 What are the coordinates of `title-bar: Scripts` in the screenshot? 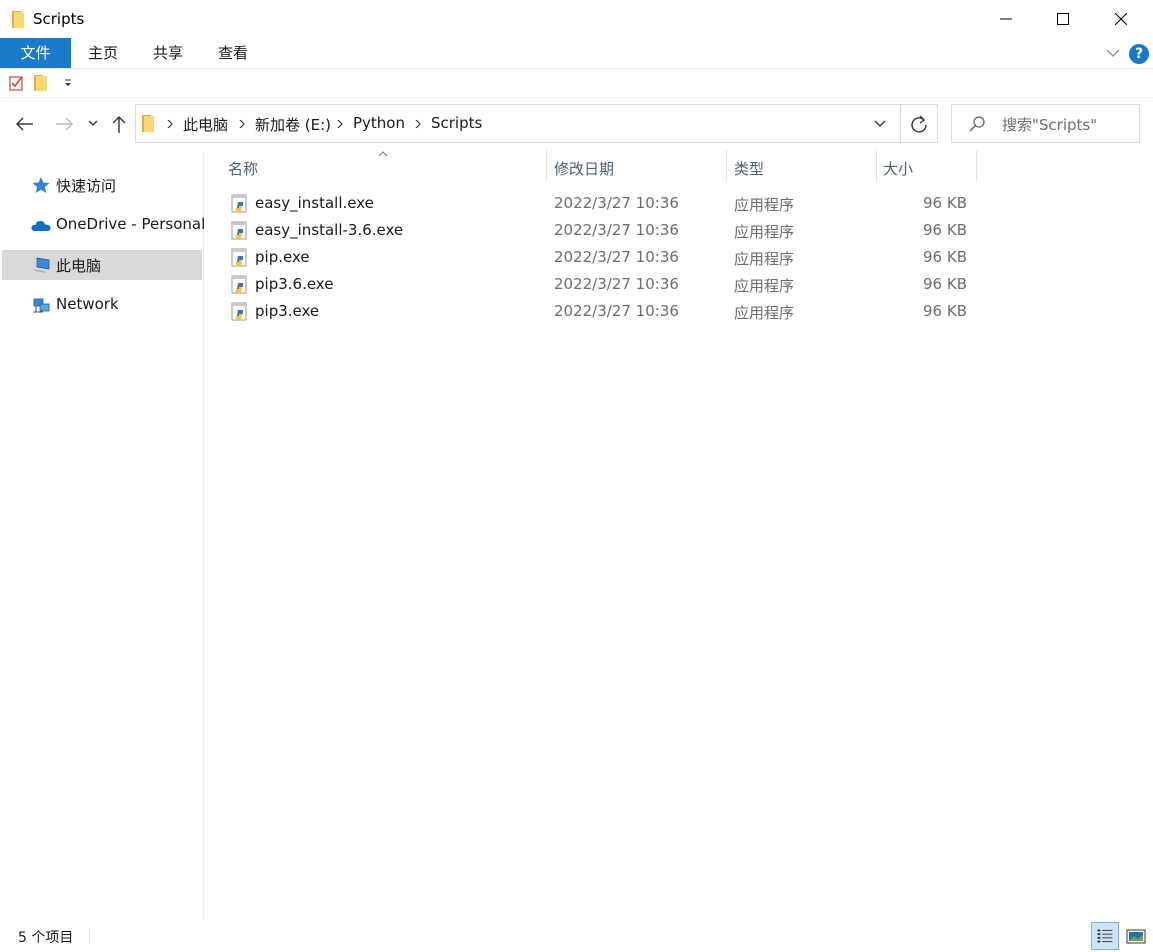 It's located at (576, 19).